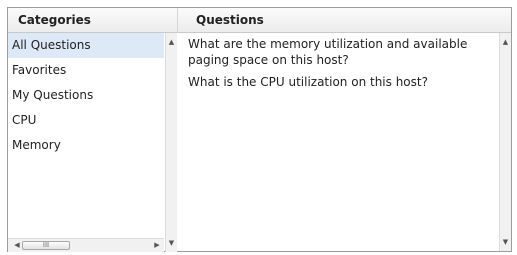 The image size is (517, 255). I want to click on questions-header: Questions, so click(344, 20).